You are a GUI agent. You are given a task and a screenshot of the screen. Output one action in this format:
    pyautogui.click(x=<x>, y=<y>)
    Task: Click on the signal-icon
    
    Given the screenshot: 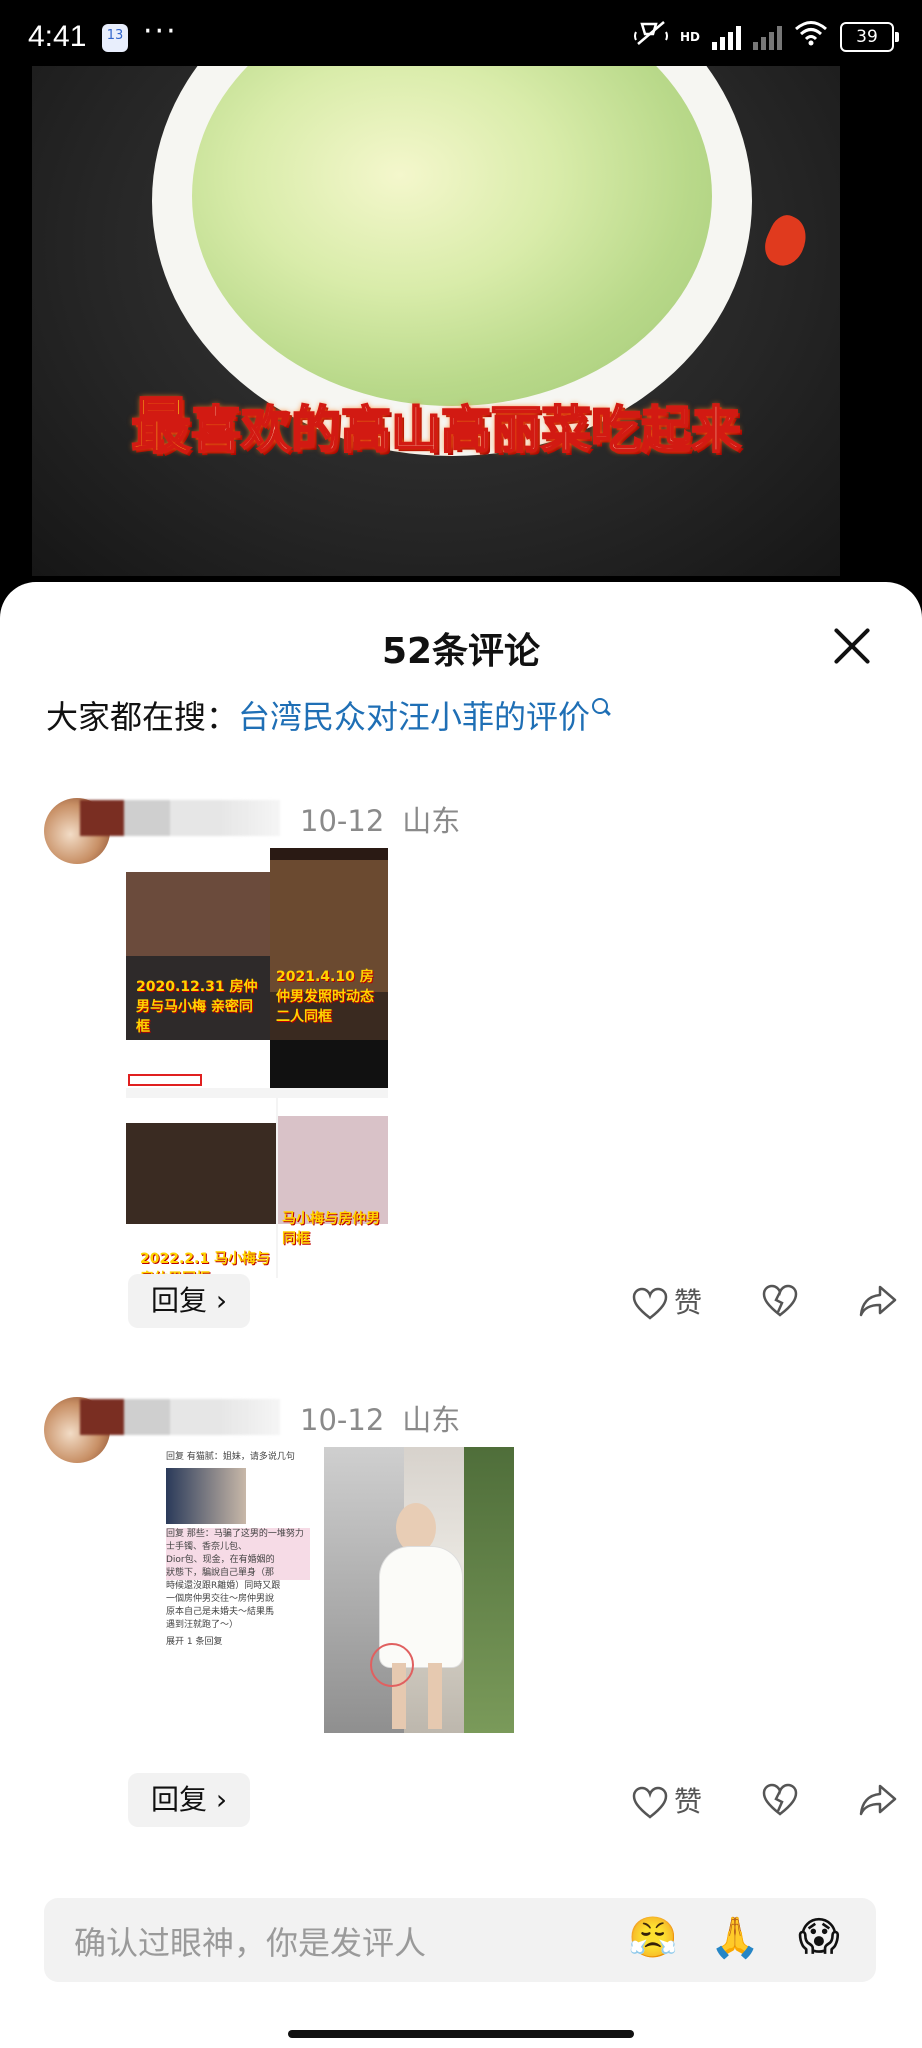 What is the action you would take?
    pyautogui.click(x=726, y=37)
    